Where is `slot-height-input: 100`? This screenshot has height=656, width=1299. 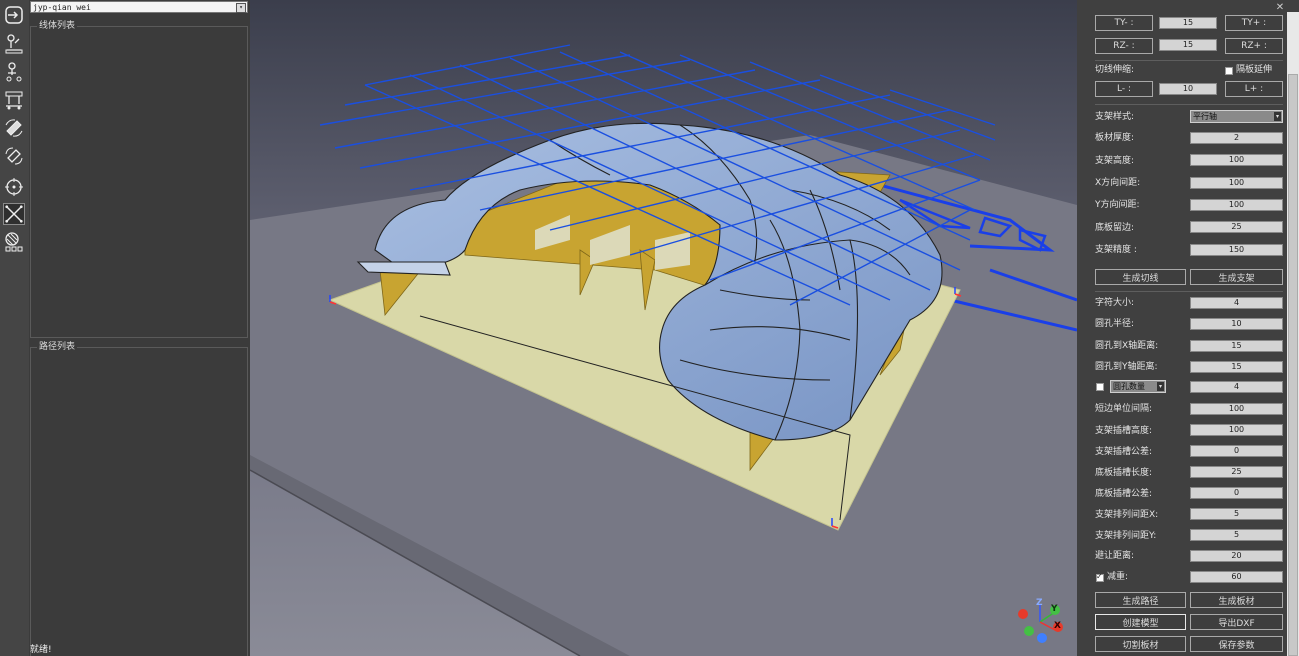 slot-height-input: 100 is located at coordinates (1236, 430).